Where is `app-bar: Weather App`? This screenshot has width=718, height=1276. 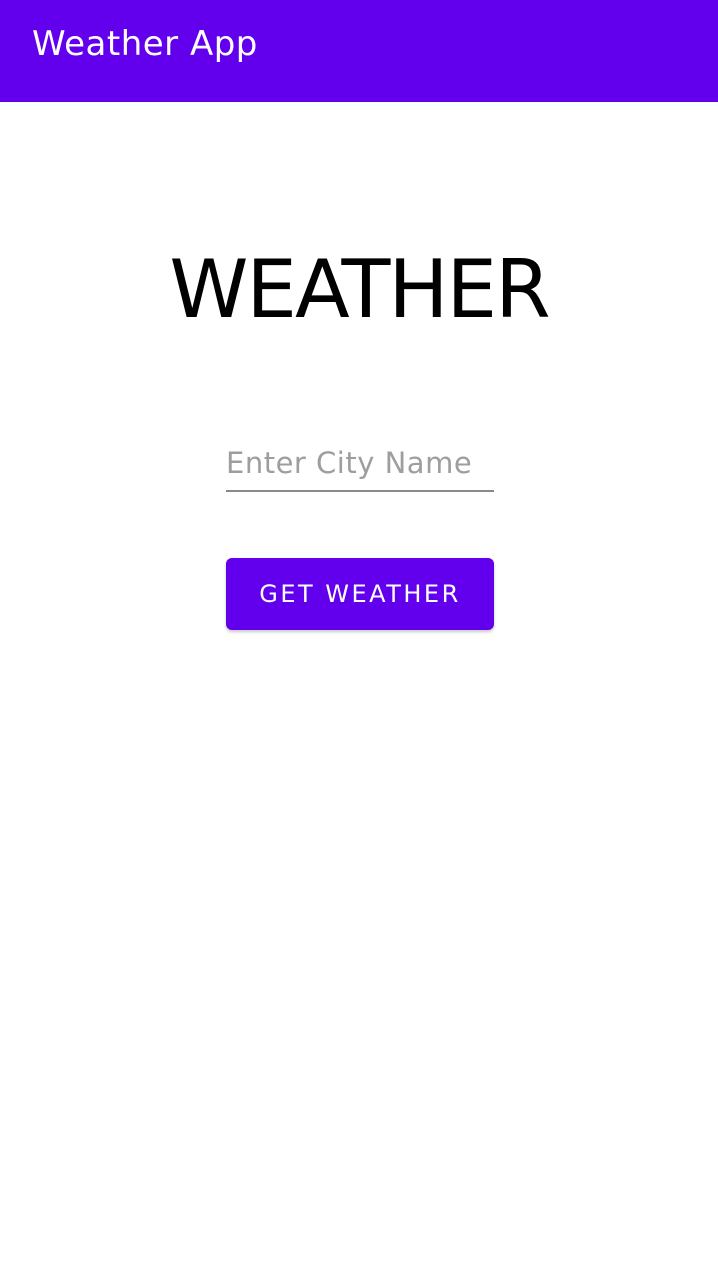 app-bar: Weather App is located at coordinates (359, 51).